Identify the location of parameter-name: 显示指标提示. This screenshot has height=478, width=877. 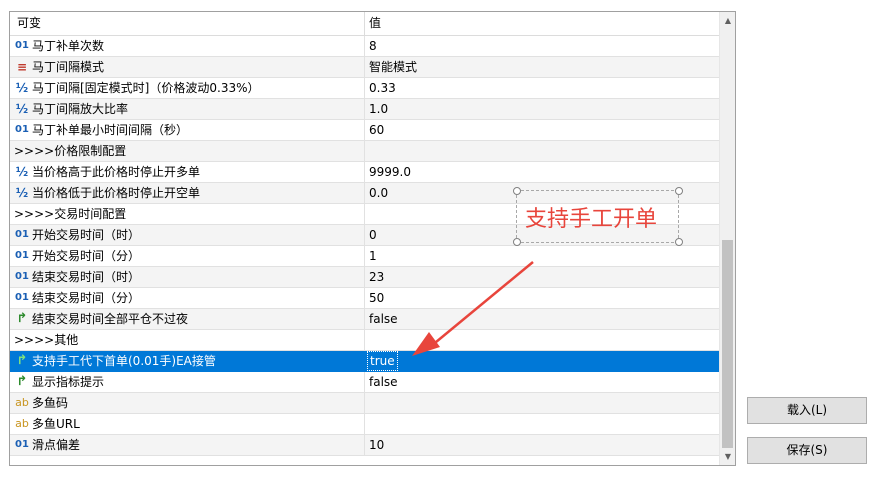
(68, 382).